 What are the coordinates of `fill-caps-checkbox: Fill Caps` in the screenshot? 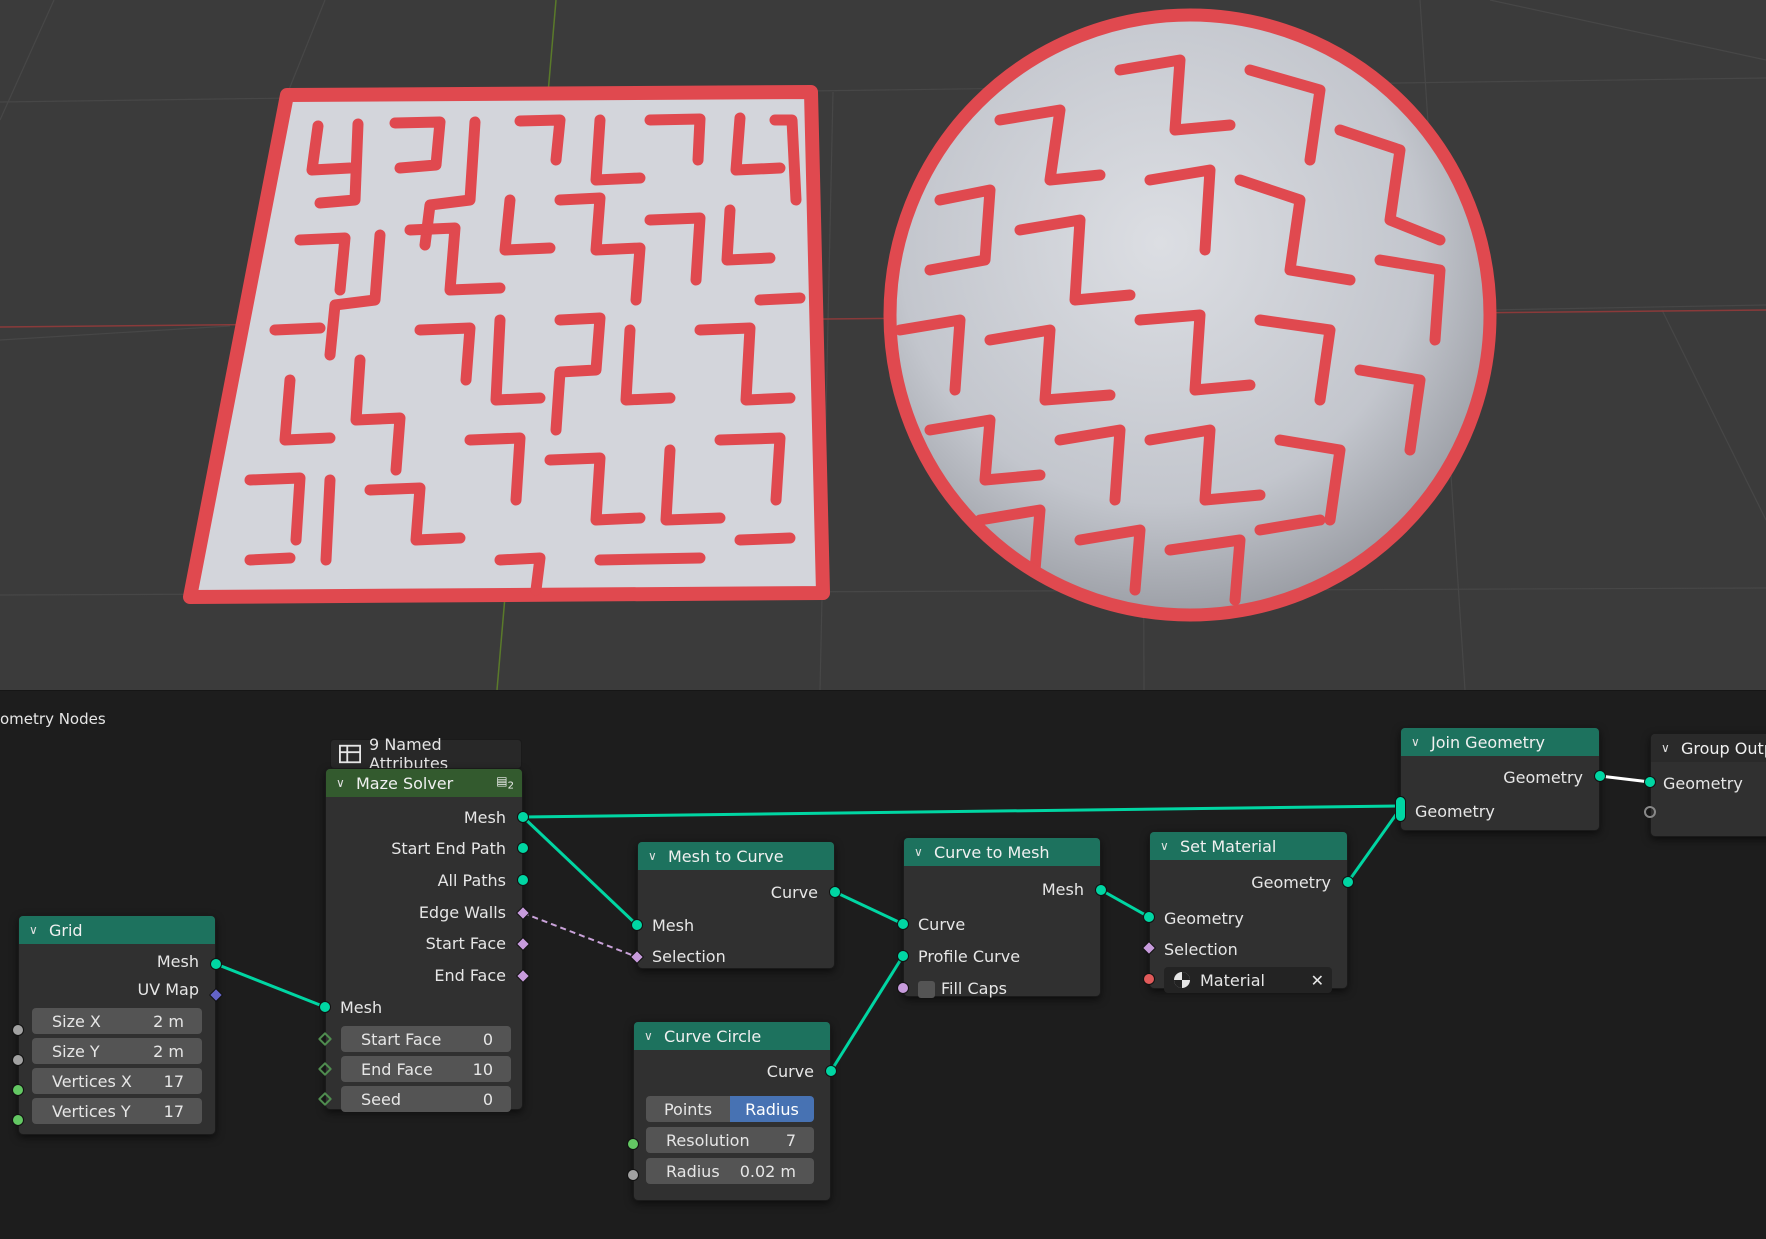 It's located at (962, 989).